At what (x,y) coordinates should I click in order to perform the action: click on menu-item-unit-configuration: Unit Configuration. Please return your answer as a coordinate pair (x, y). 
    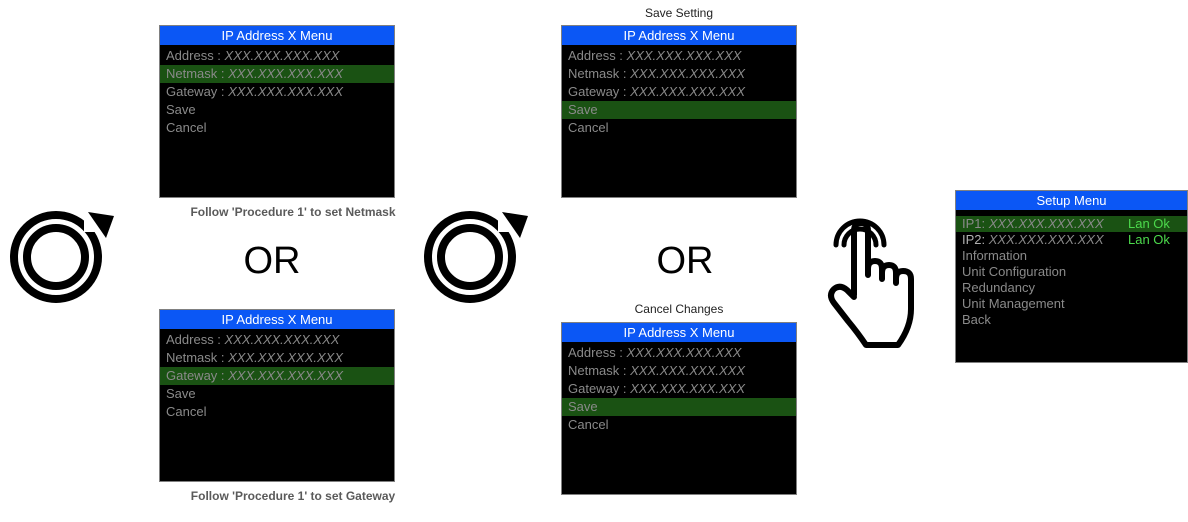
    Looking at the image, I should click on (1071, 272).